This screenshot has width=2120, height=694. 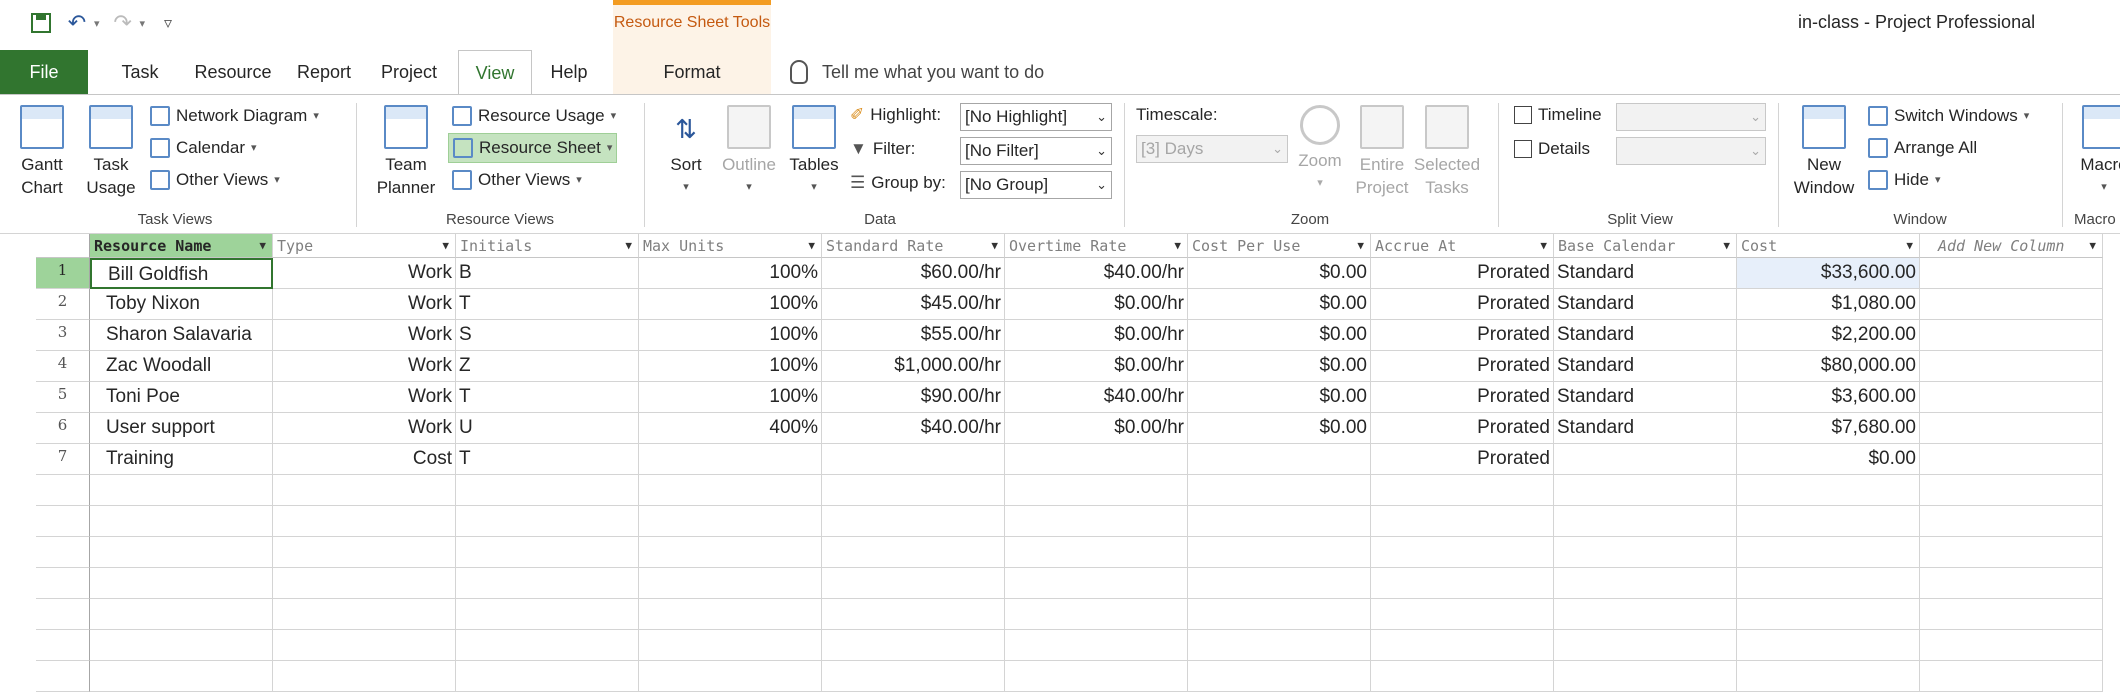 What do you see at coordinates (686, 152) in the screenshot?
I see `sort-button: ⇅ Sort ▾` at bounding box center [686, 152].